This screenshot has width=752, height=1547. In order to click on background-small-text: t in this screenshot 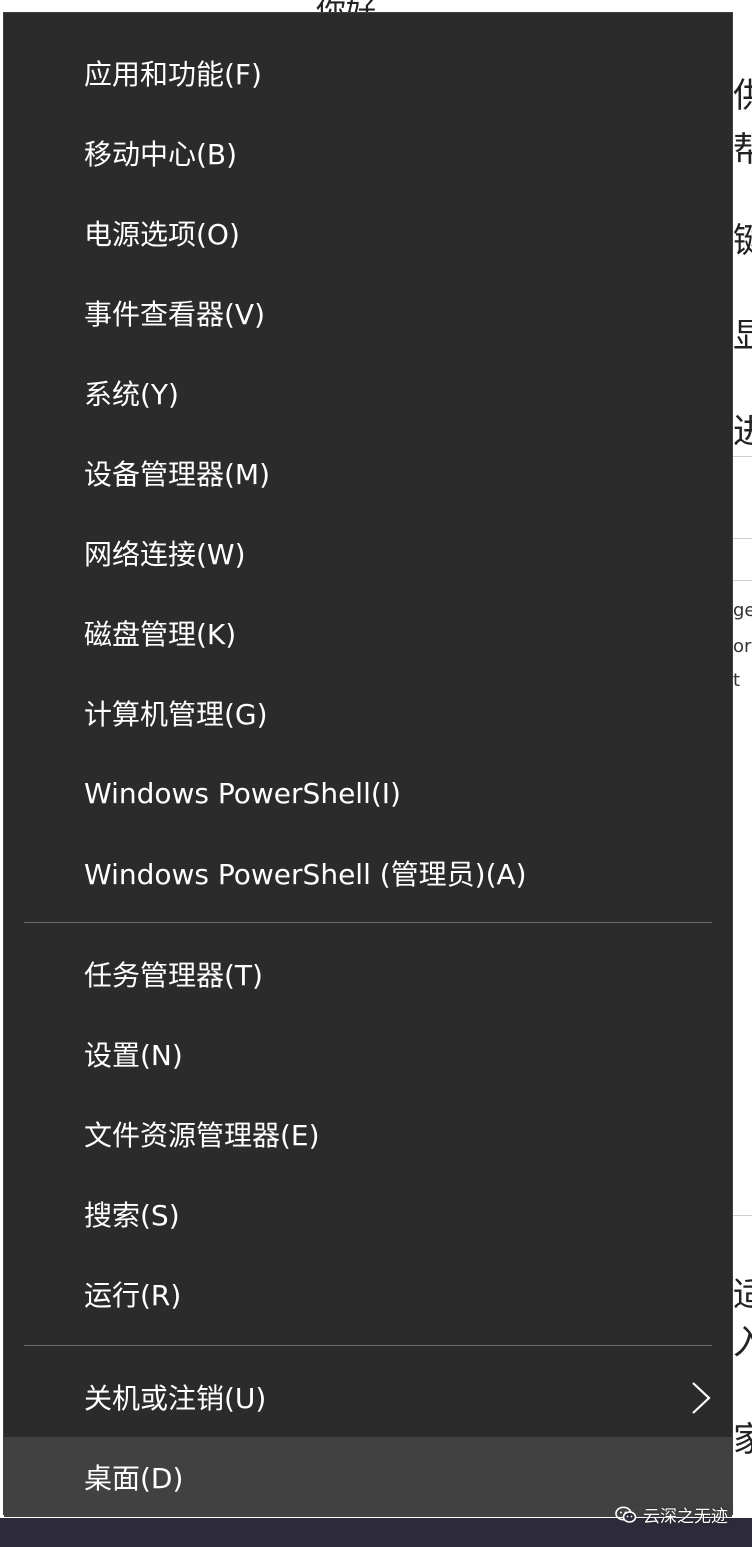, I will do `click(737, 680)`.